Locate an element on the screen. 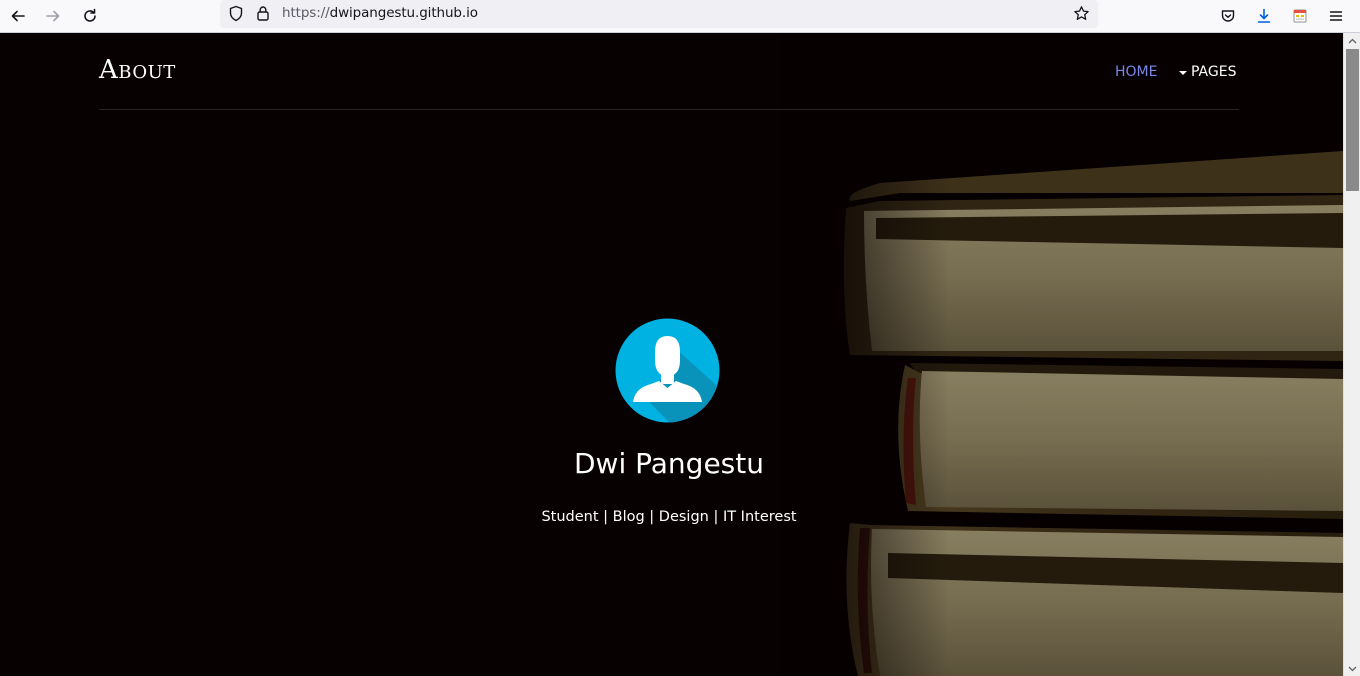  extension-icon is located at coordinates (1300, 16).